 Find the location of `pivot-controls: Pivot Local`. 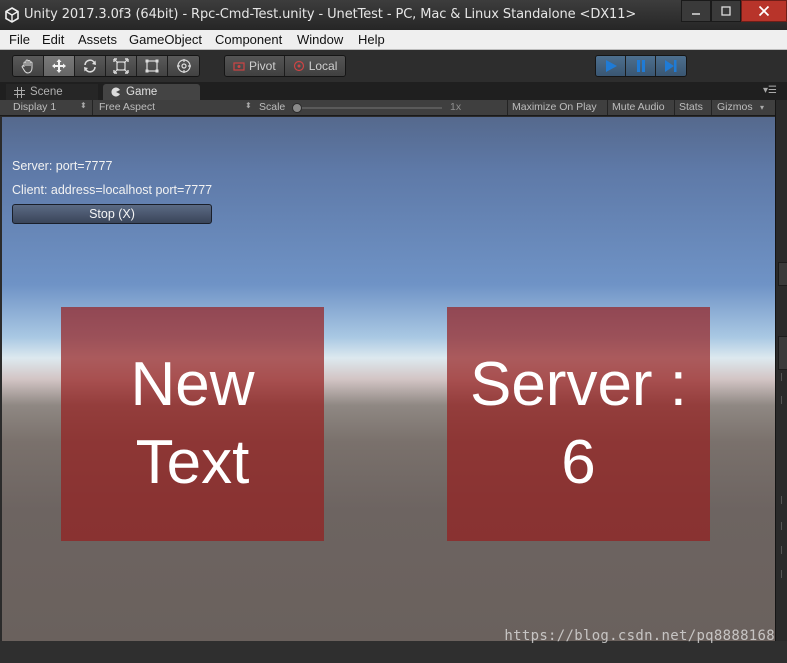

pivot-controls: Pivot Local is located at coordinates (285, 66).